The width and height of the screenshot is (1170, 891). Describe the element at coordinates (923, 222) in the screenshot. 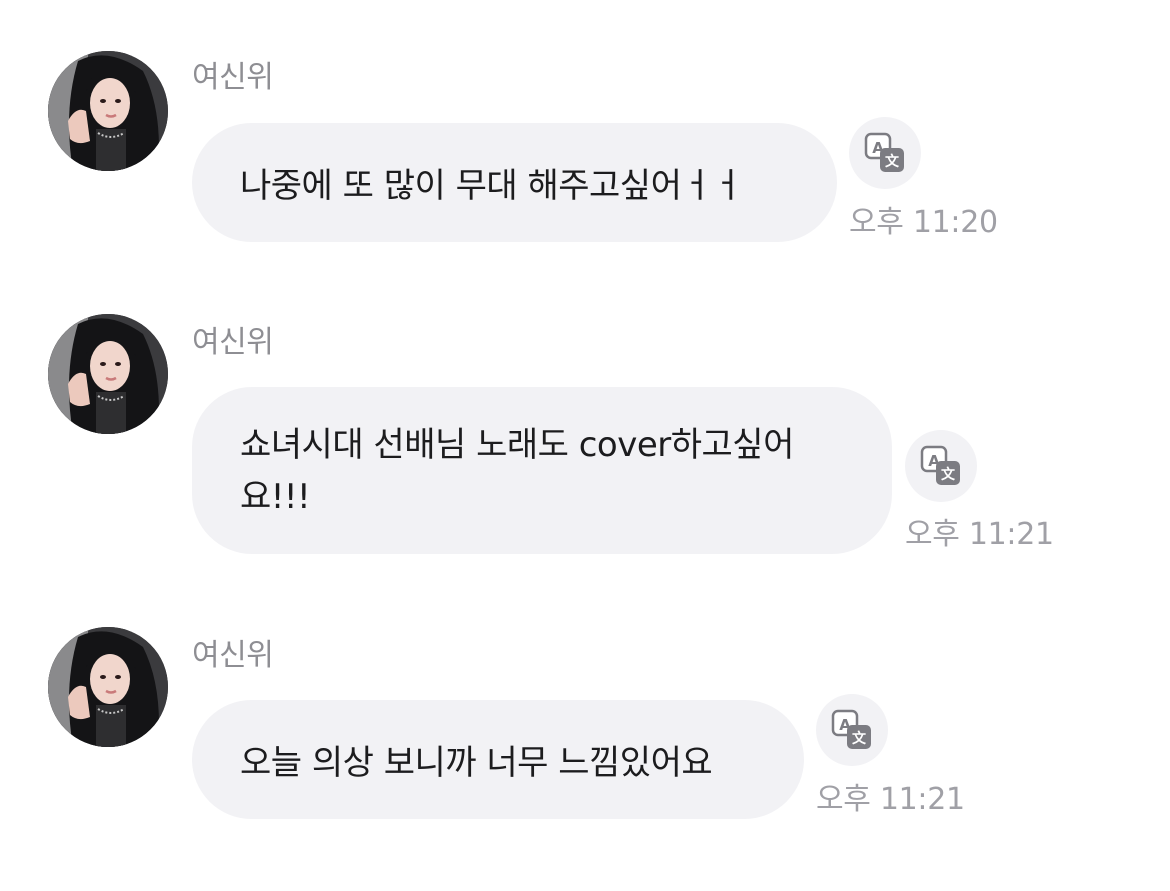

I see `timestamp: 오후 11:20` at that location.